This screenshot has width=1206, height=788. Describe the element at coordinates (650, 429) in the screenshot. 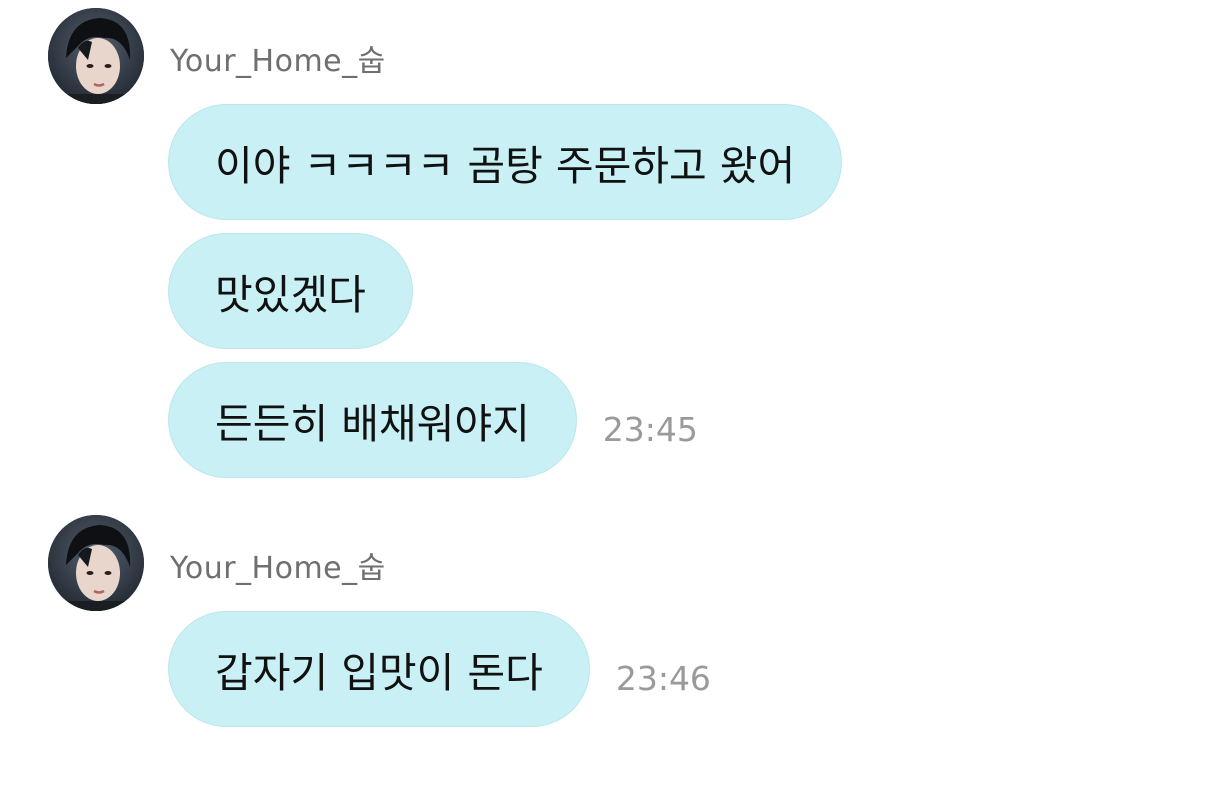

I see `message-timestamp: 23:45` at that location.